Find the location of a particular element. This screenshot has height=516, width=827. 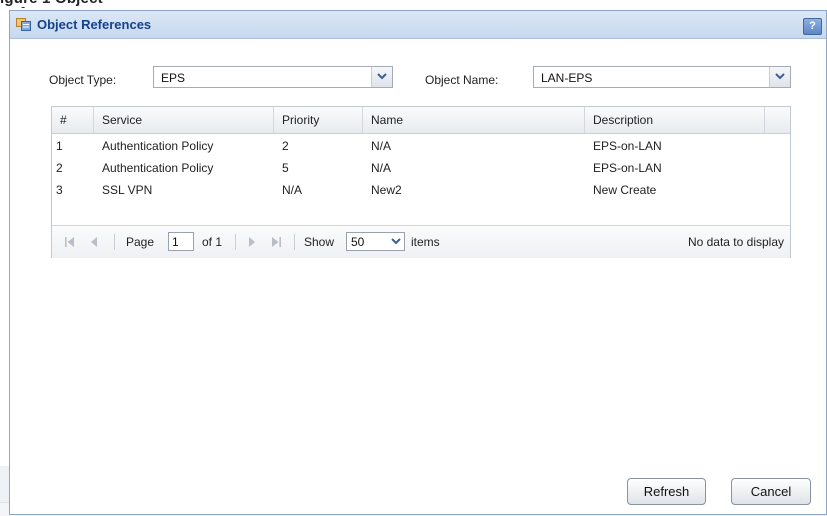

object-type-value: EPS is located at coordinates (173, 78).